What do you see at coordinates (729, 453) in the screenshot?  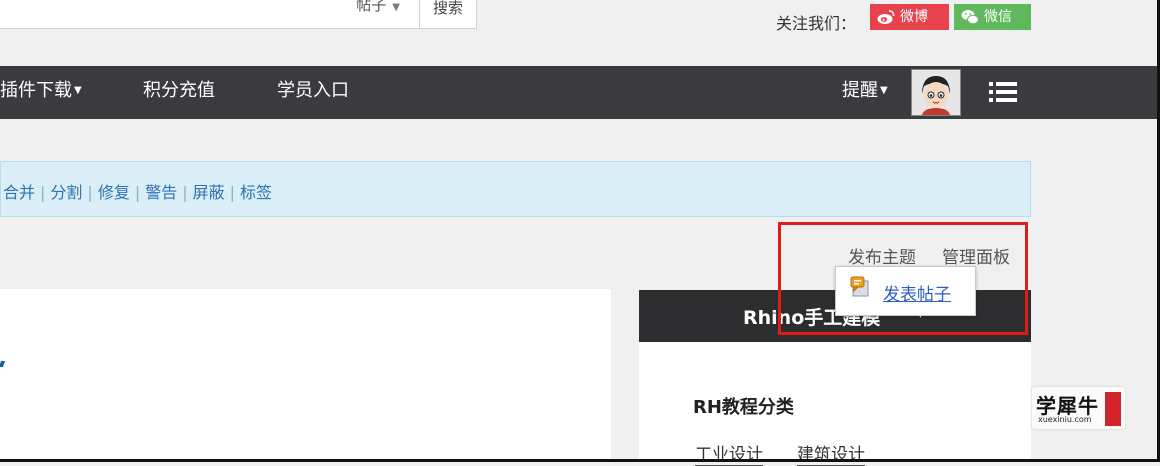 I see `category-item-industrial-design: 工业设计` at bounding box center [729, 453].